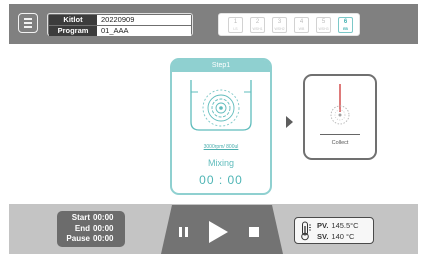 This screenshot has width=427, height=258. What do you see at coordinates (73, 20) in the screenshot?
I see `kitlot-label: Kitlot` at bounding box center [73, 20].